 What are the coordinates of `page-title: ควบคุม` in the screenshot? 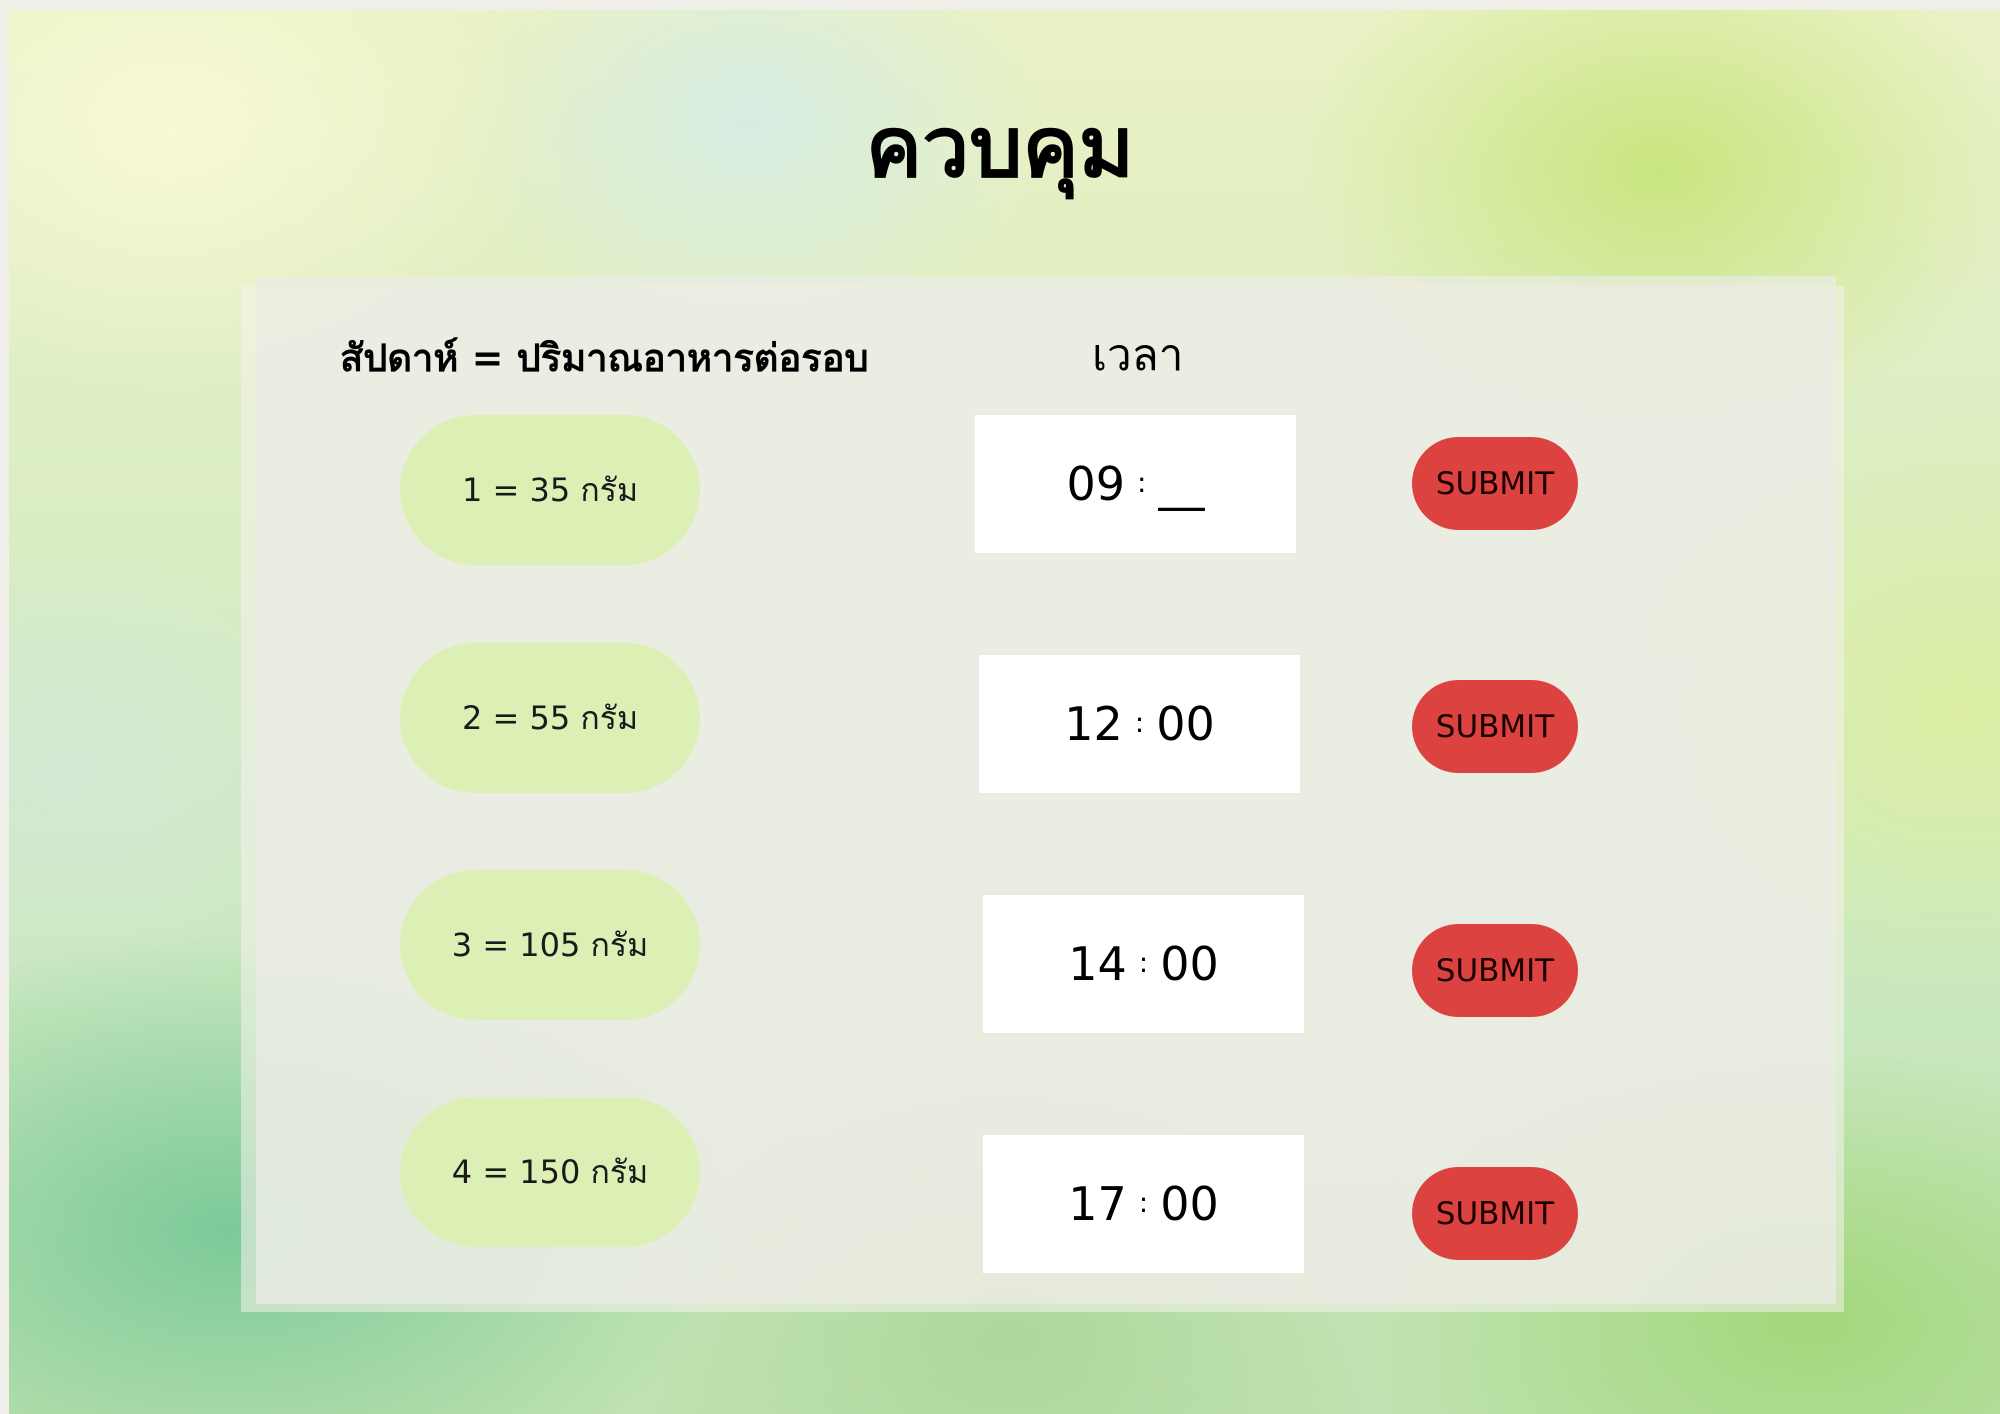 It's located at (1000, 147).